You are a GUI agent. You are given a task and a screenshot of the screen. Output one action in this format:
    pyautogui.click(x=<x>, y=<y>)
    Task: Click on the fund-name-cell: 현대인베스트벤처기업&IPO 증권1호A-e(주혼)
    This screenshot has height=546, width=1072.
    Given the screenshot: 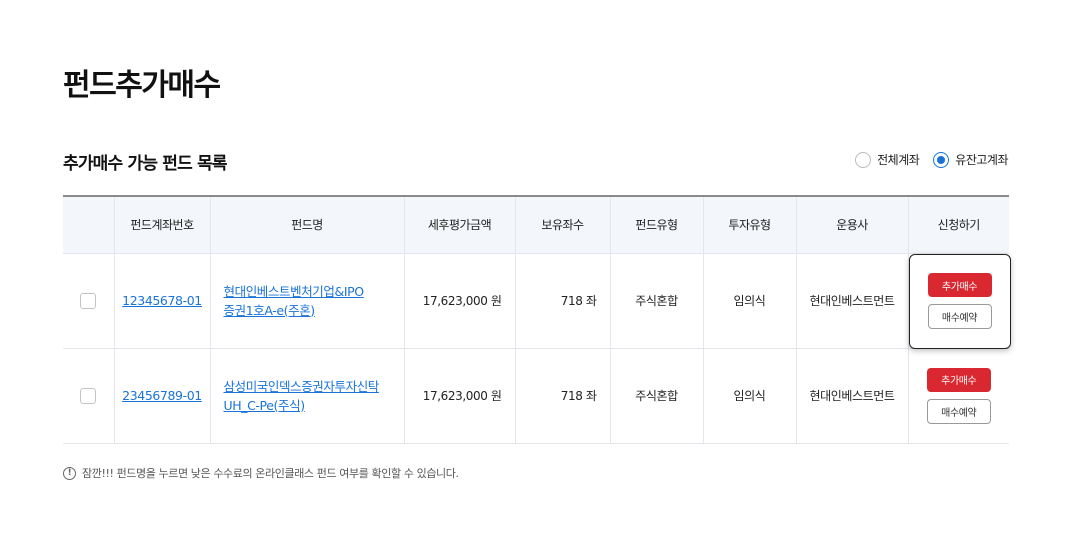 What is the action you would take?
    pyautogui.click(x=307, y=301)
    